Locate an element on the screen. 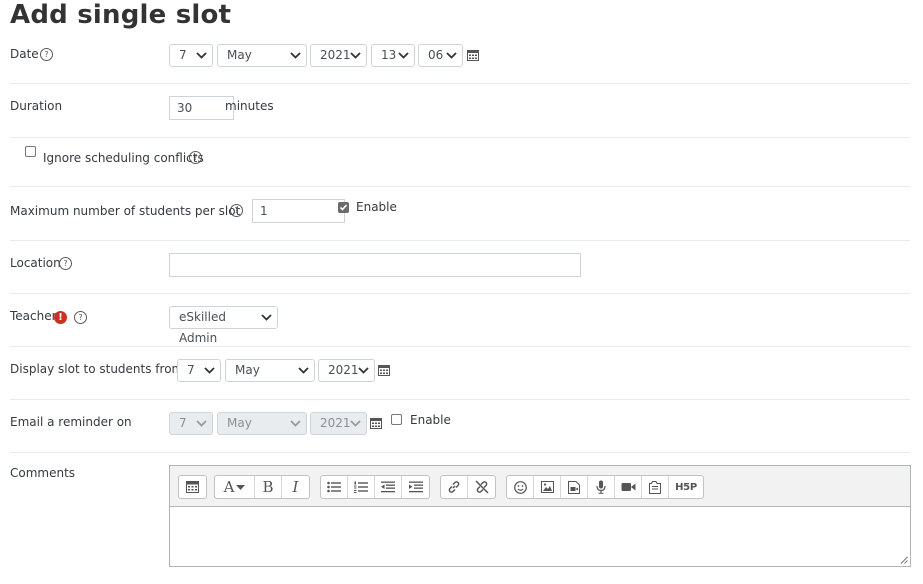 The width and height of the screenshot is (923, 584). italic-glyph: I is located at coordinates (295, 487).